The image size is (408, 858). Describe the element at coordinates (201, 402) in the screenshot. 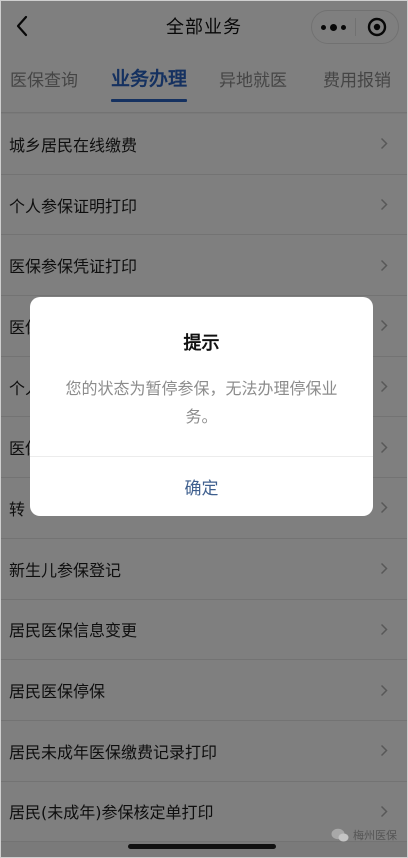

I see `dialog-message: 您的状态为暂停参保，无法办理停保业务。` at that location.